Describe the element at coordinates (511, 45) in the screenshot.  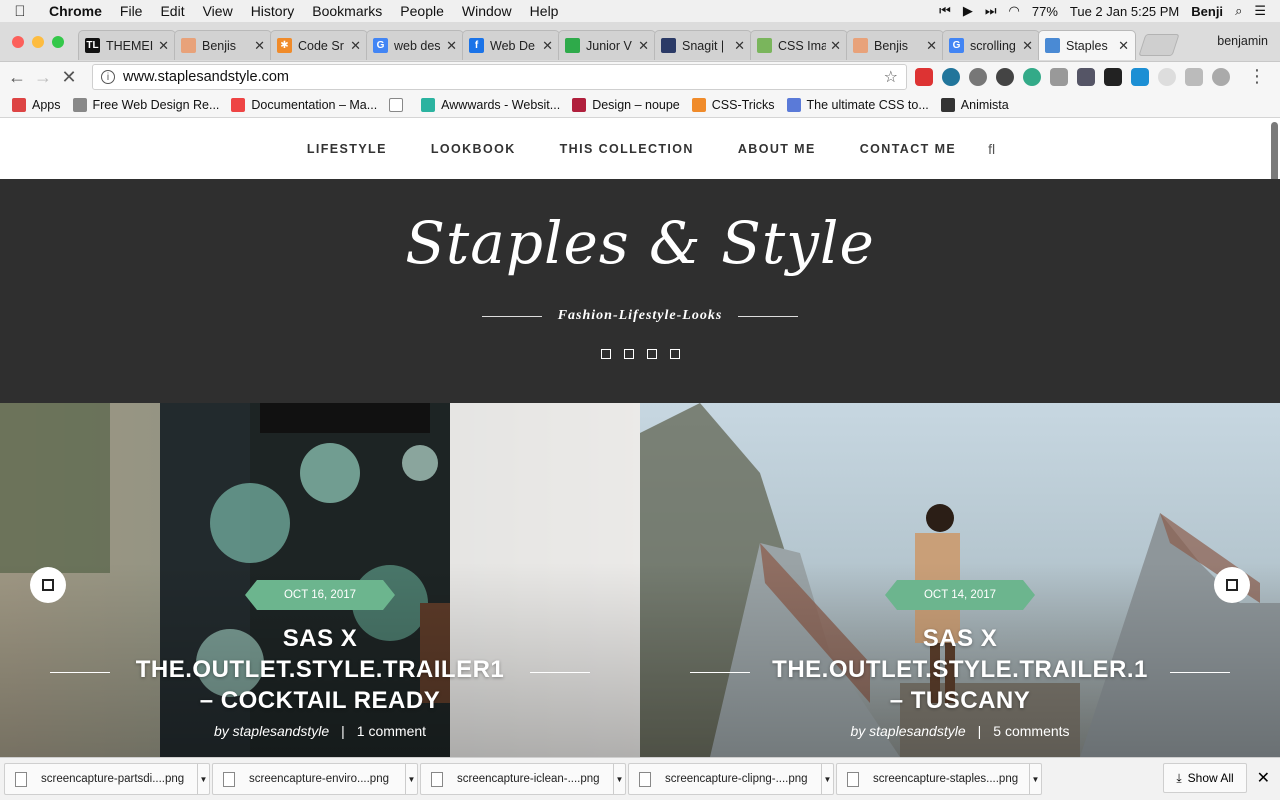
I see `browser-tab: f Web De ✕` at that location.